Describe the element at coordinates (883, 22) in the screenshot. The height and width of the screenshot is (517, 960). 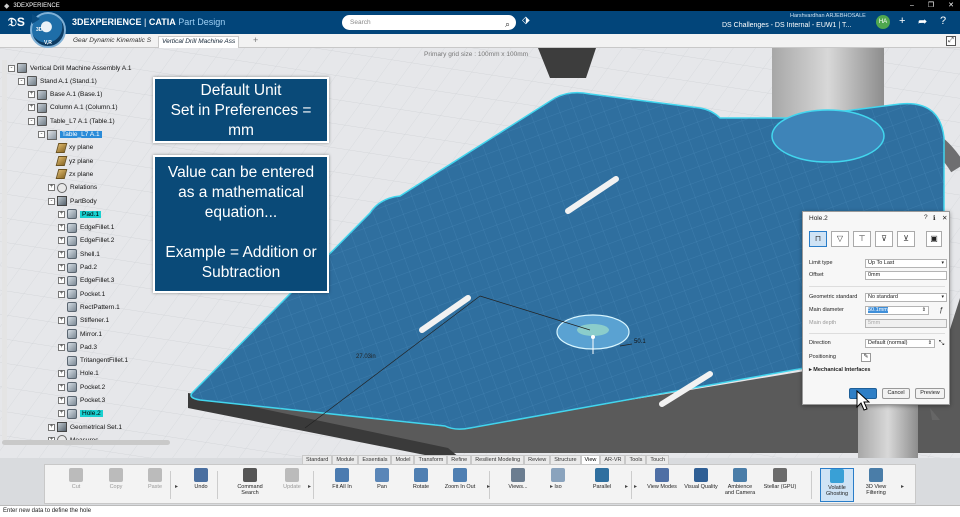
I see `avatar: HA` at that location.